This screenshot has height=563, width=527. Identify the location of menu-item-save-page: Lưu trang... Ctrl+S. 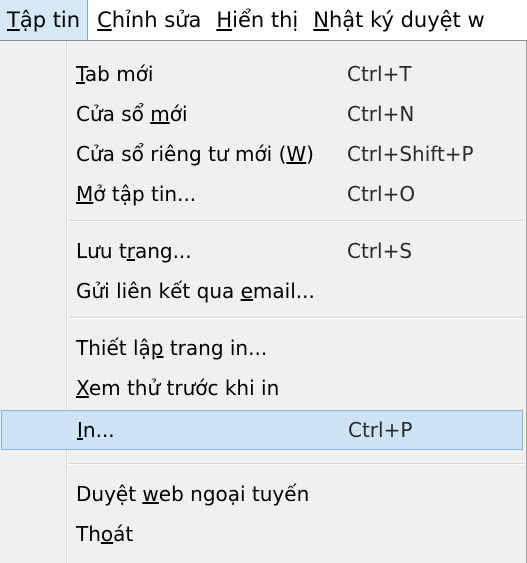
(262, 251).